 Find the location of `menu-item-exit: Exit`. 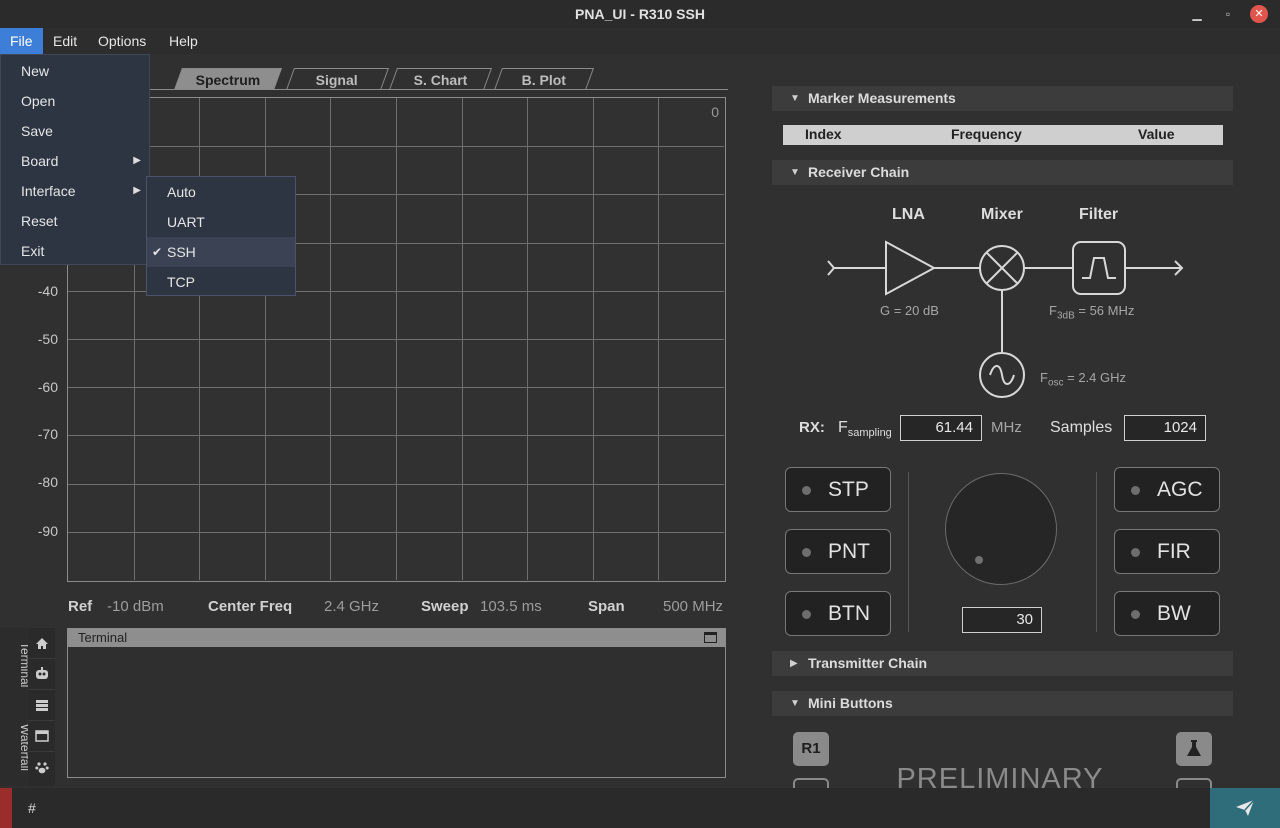

menu-item-exit: Exit is located at coordinates (75, 251).